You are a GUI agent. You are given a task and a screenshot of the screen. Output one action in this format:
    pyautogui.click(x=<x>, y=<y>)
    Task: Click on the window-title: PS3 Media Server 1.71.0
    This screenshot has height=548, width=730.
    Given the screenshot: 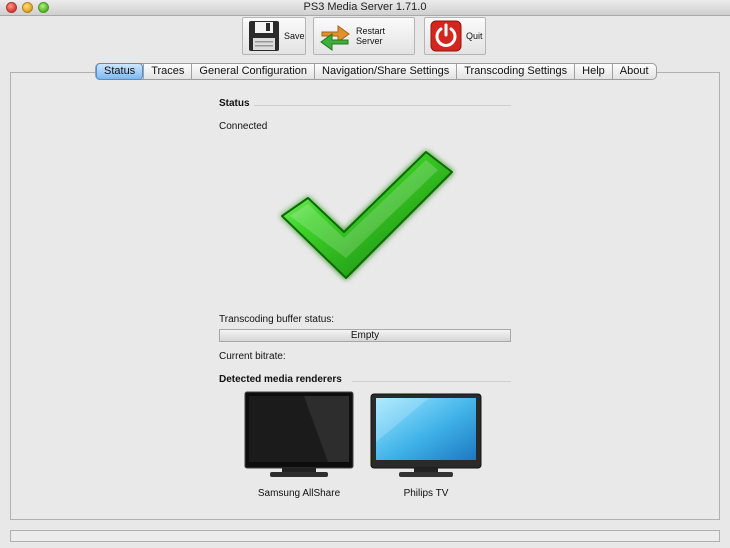 What is the action you would take?
    pyautogui.click(x=365, y=7)
    